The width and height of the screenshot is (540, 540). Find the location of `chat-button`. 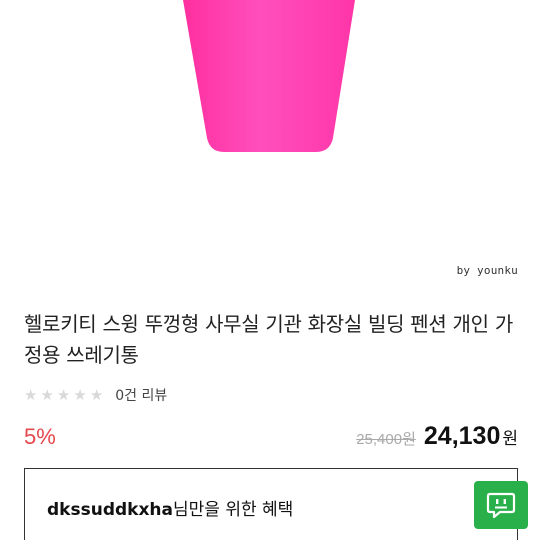

chat-button is located at coordinates (501, 505).